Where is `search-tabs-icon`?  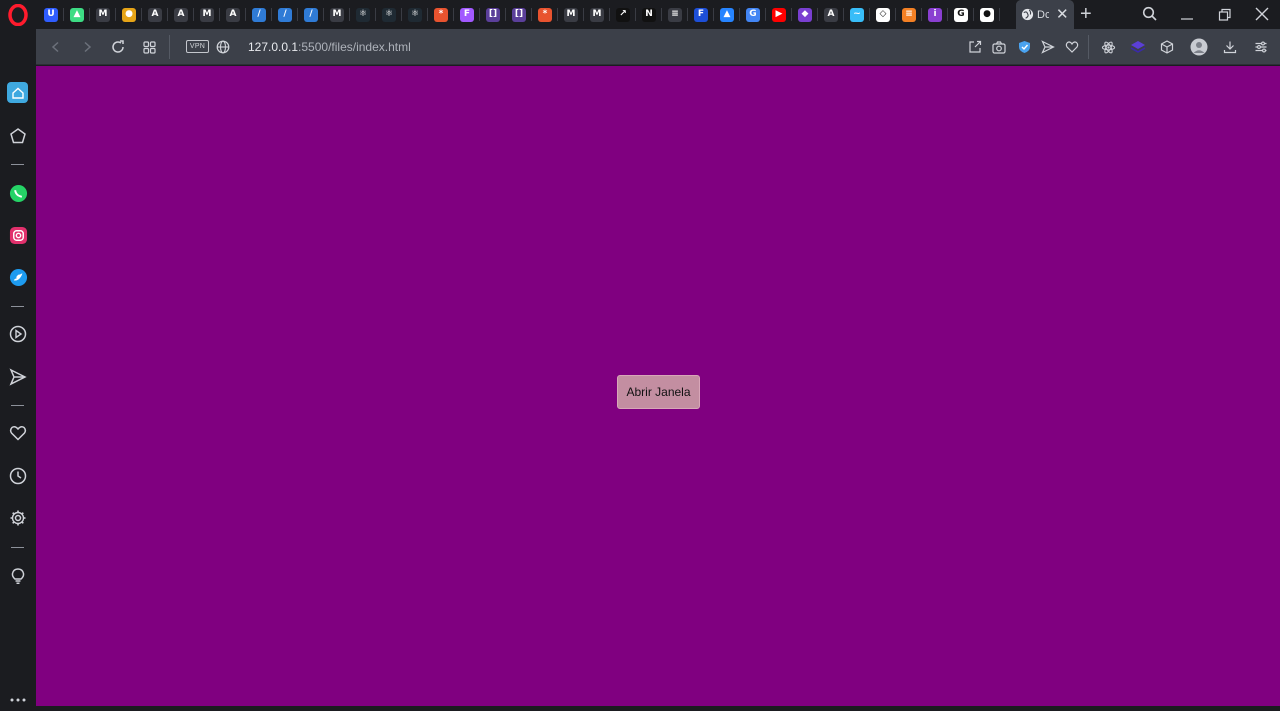 search-tabs-icon is located at coordinates (1150, 14).